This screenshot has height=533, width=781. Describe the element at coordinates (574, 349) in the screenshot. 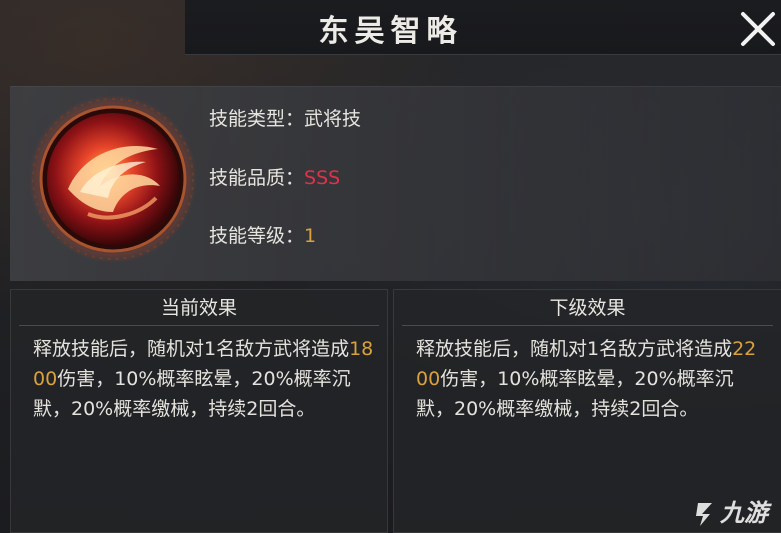

I see `next-effect-text-before: 释放技能后，随机对1名敌方武将造成` at that location.